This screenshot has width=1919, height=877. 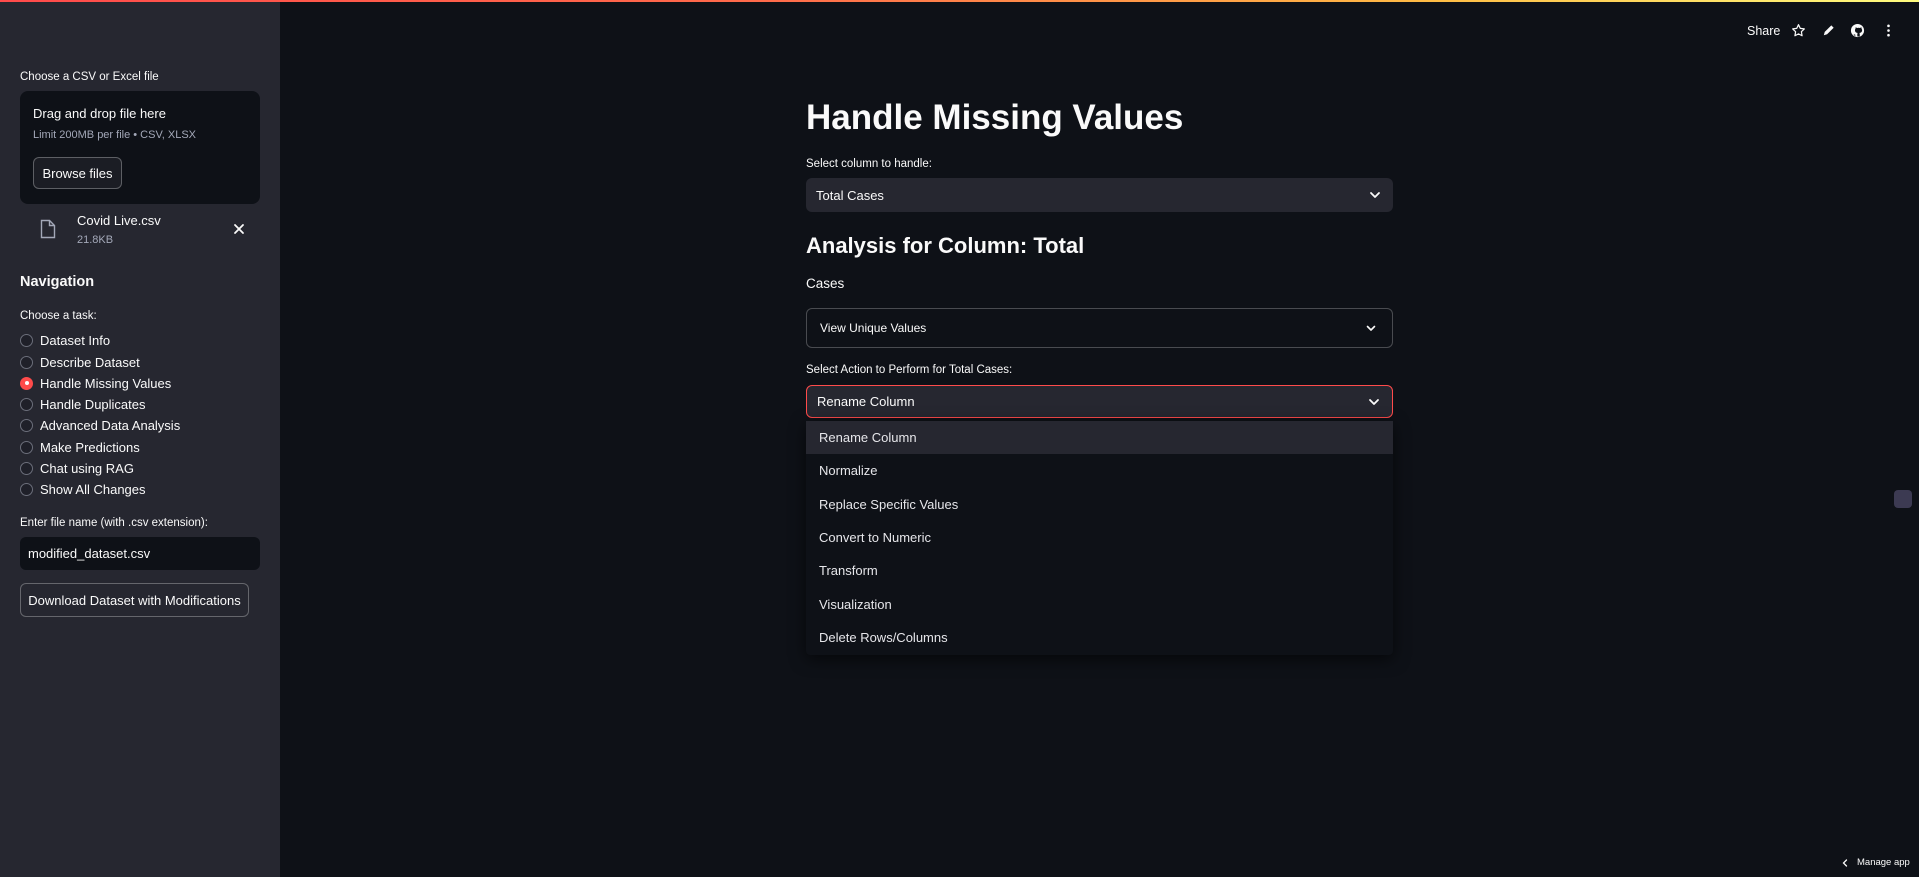 I want to click on task-label: Choose a task:, so click(x=58, y=316).